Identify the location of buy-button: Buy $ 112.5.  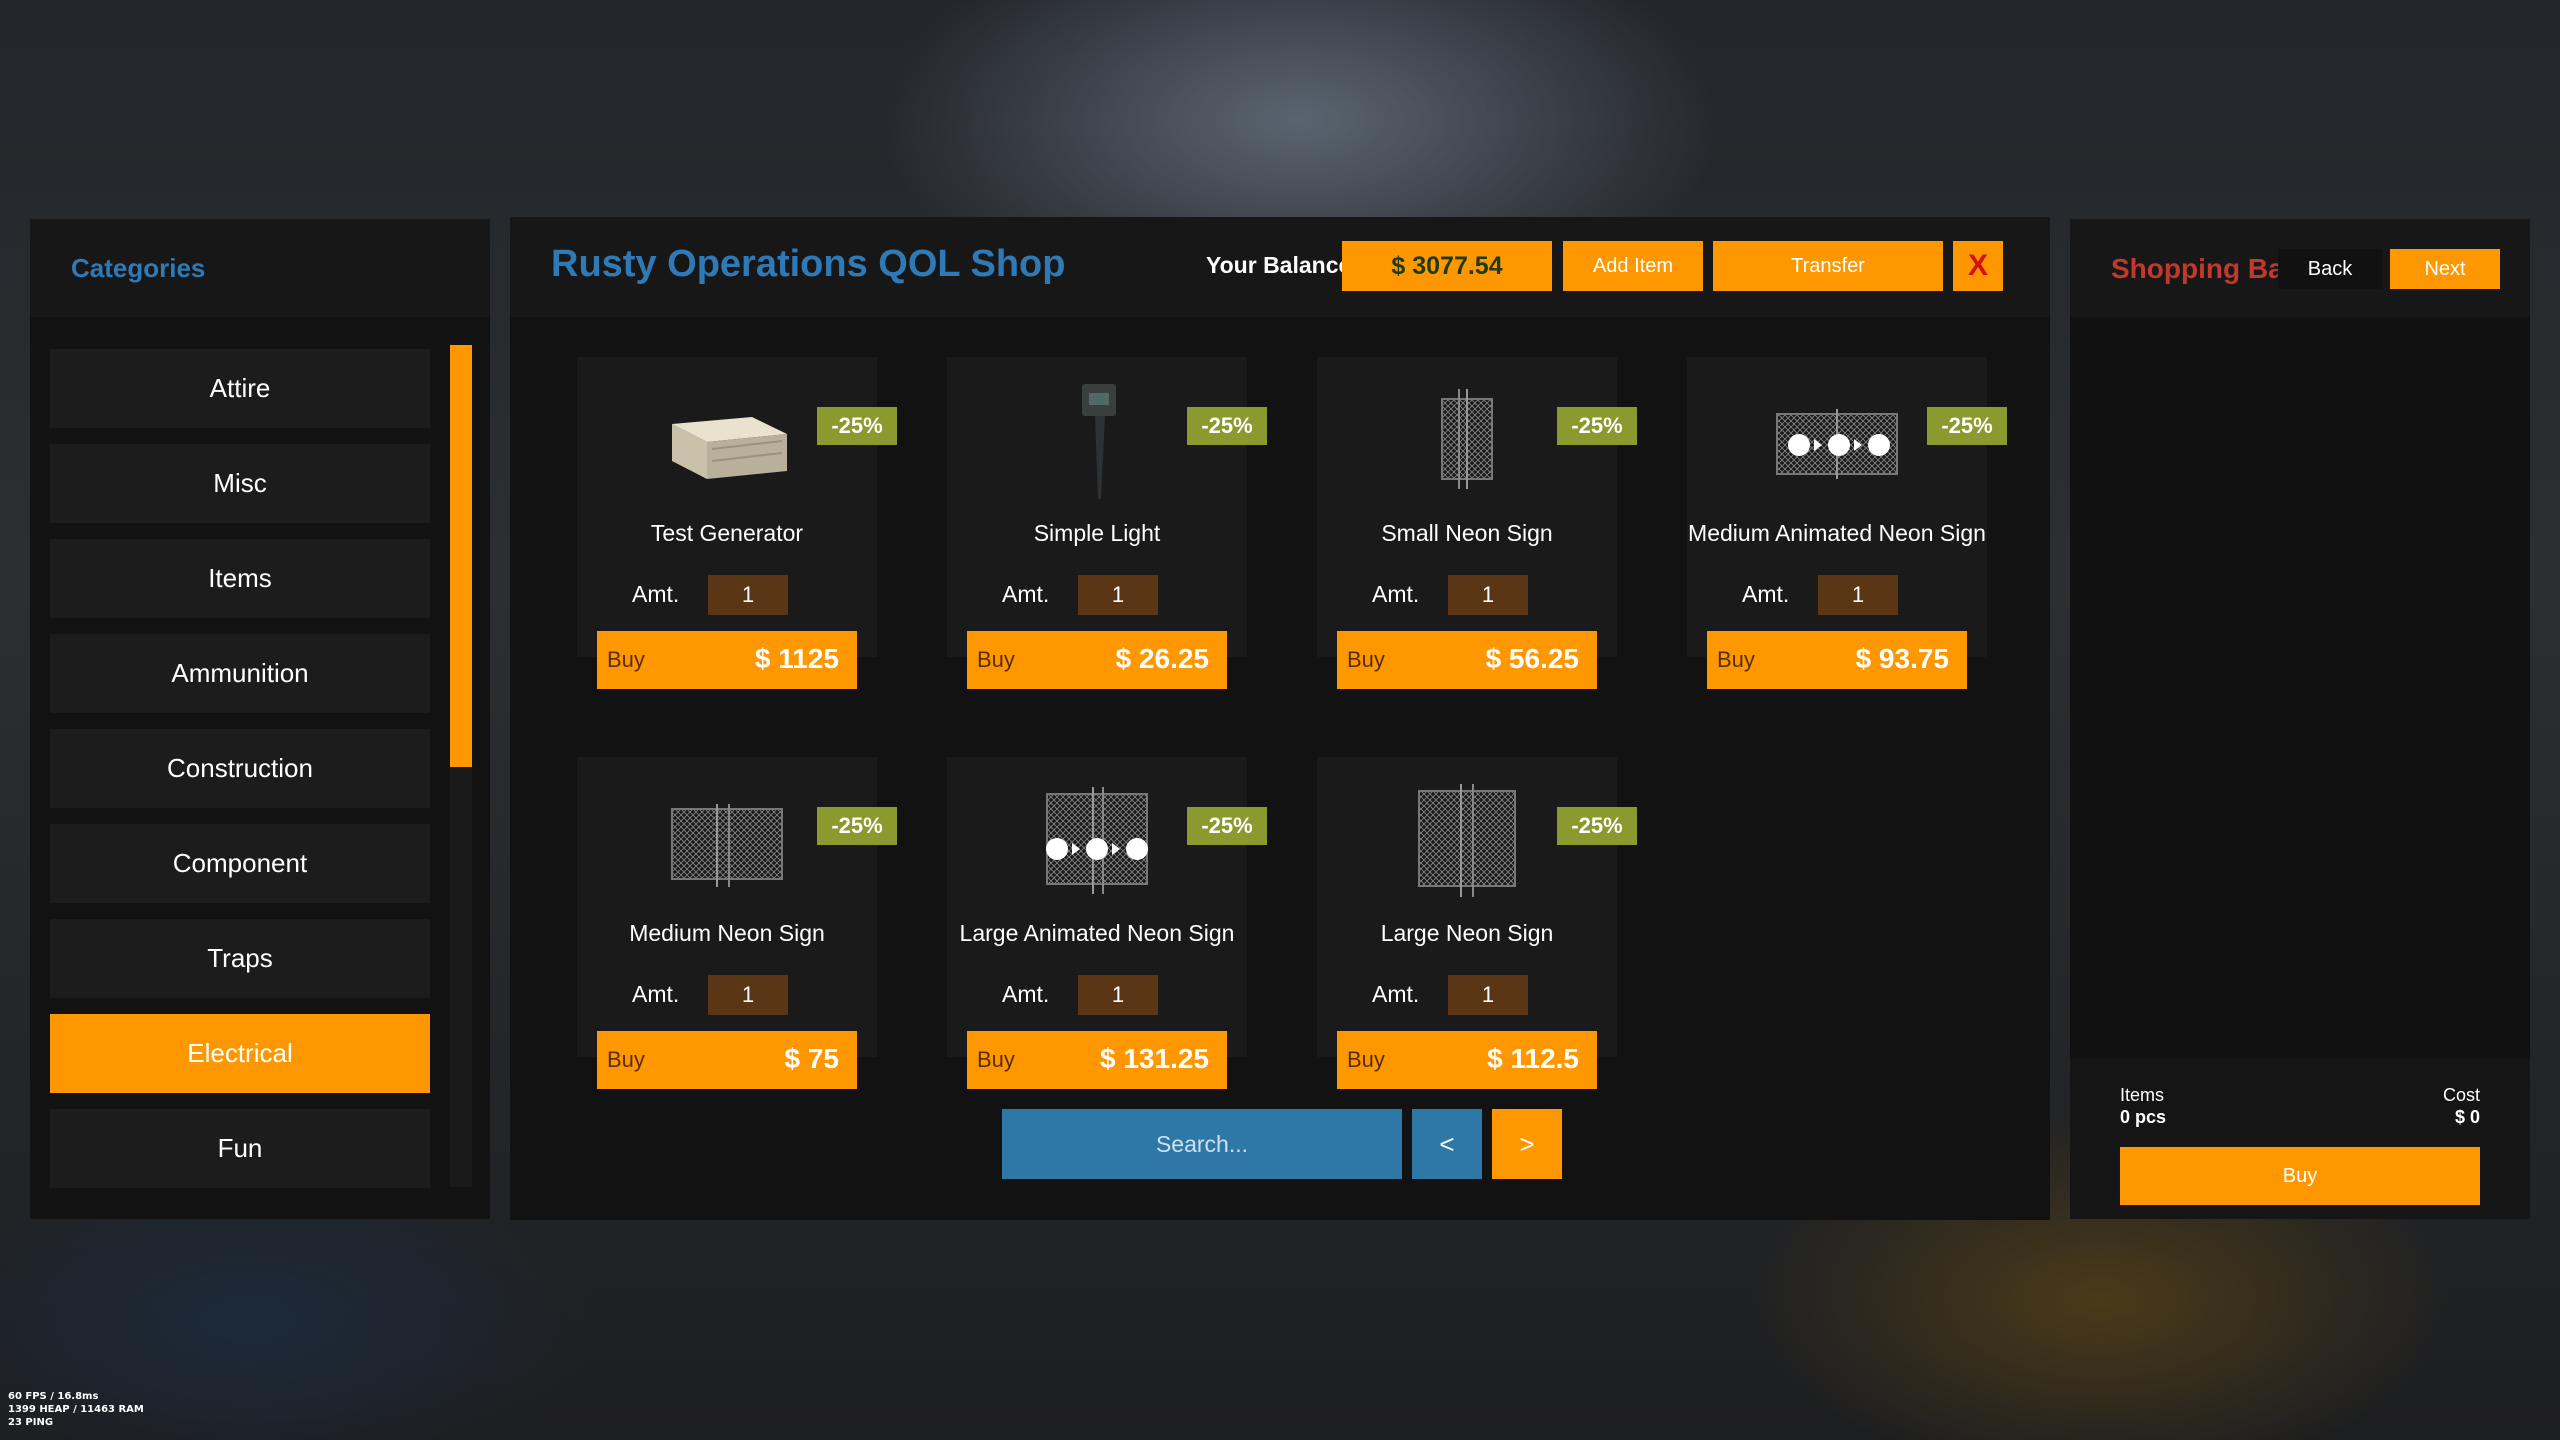
(1467, 1060).